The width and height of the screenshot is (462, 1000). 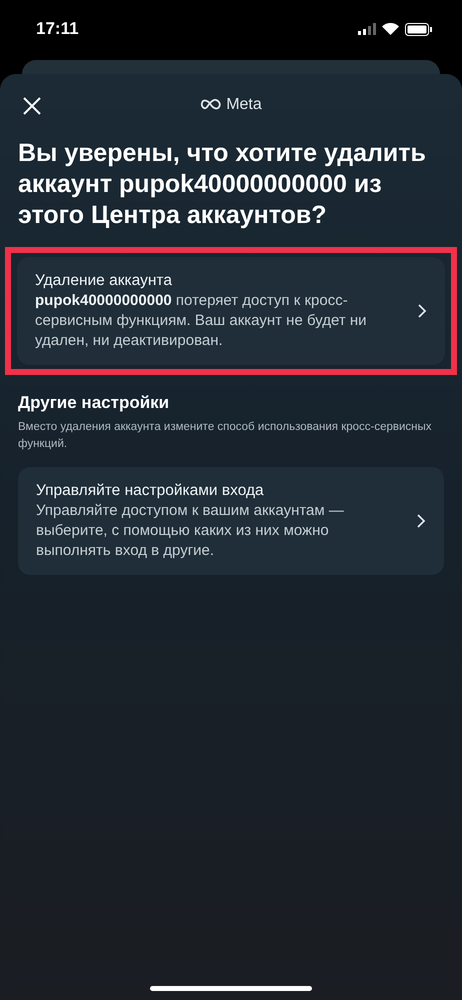 What do you see at coordinates (190, 531) in the screenshot?
I see `card-description: Управляйте доступом к вашим аккаунтам — выберите, с помощью каких из них можно выполнять вход в другие.` at bounding box center [190, 531].